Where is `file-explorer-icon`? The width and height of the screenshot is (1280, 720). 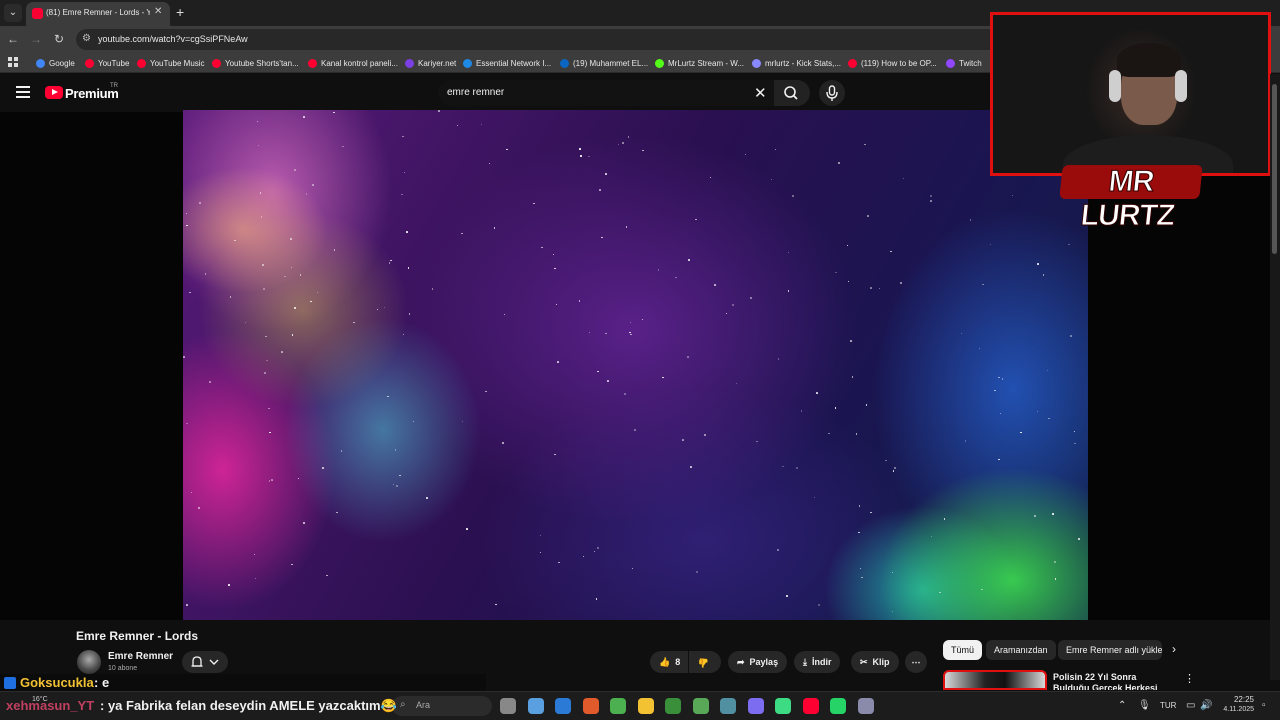
file-explorer-icon is located at coordinates (645, 706).